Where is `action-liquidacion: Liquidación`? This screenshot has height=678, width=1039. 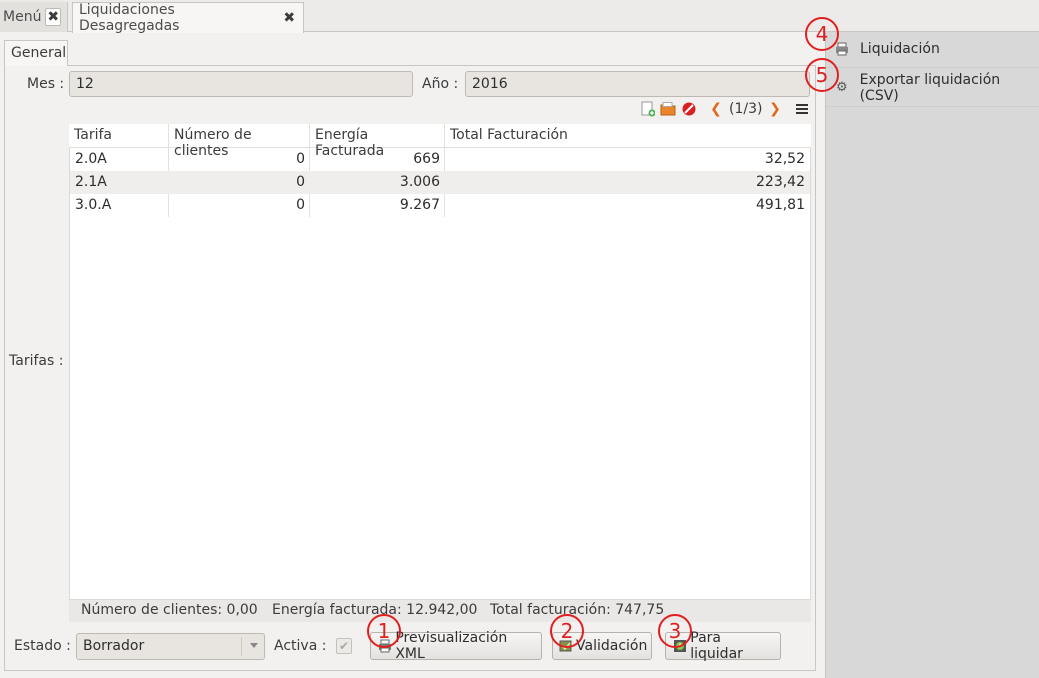 action-liquidacion: Liquidación is located at coordinates (932, 49).